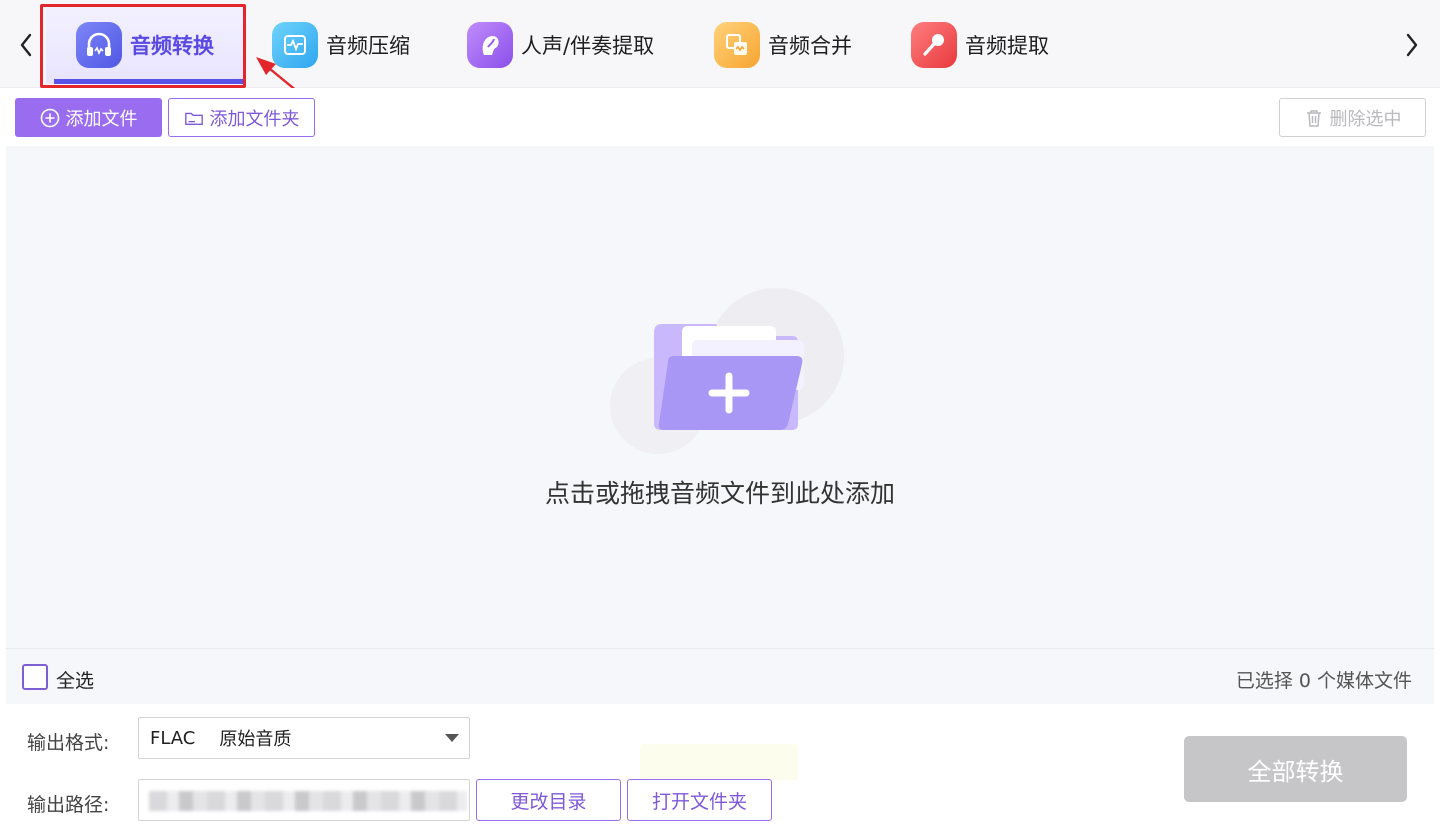 The image size is (1440, 840). What do you see at coordinates (295, 45) in the screenshot?
I see `waveform-icon` at bounding box center [295, 45].